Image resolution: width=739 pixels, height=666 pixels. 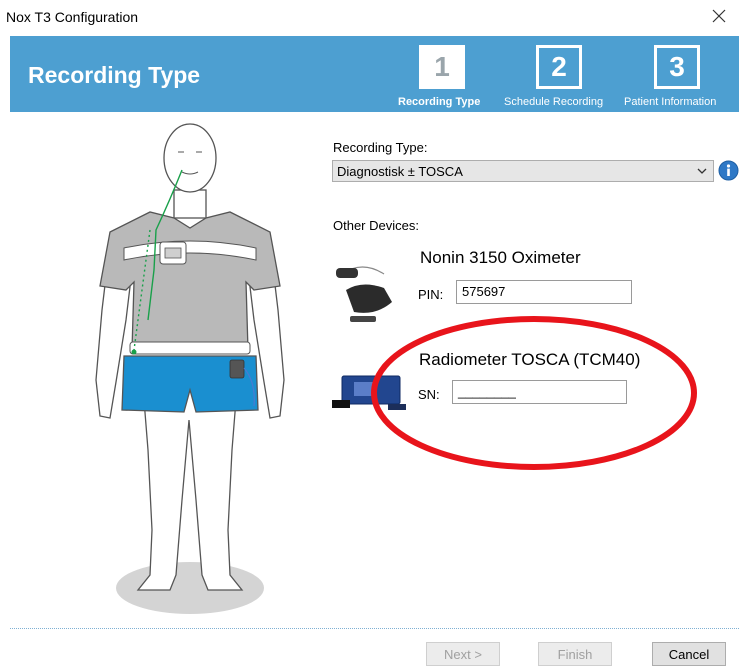 What do you see at coordinates (728, 170) in the screenshot?
I see `info-icon` at bounding box center [728, 170].